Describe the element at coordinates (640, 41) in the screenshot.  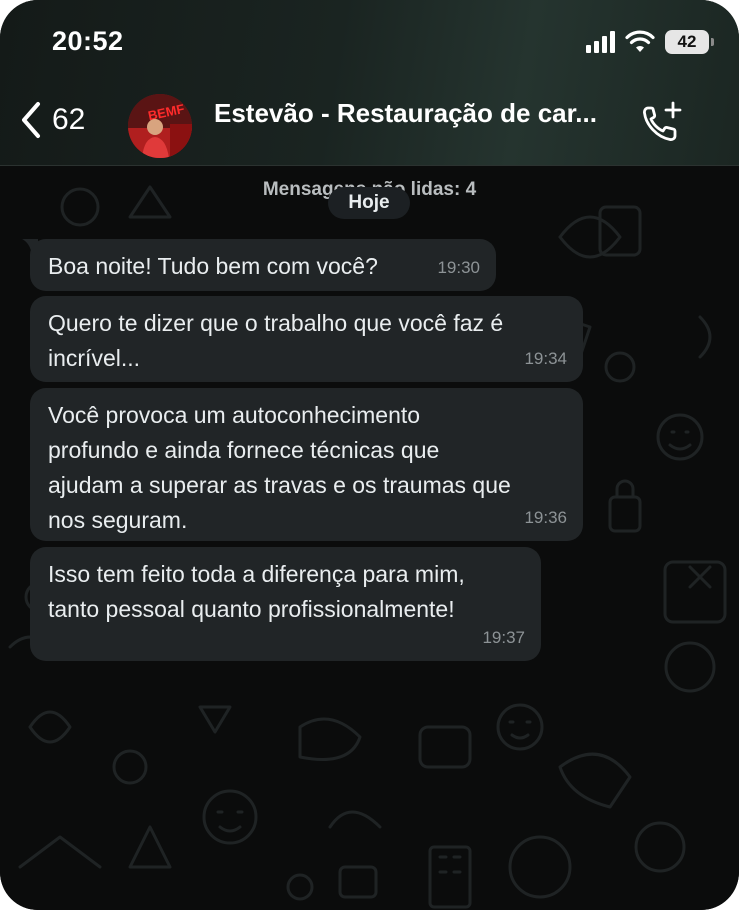
I see `wifi-icon` at that location.